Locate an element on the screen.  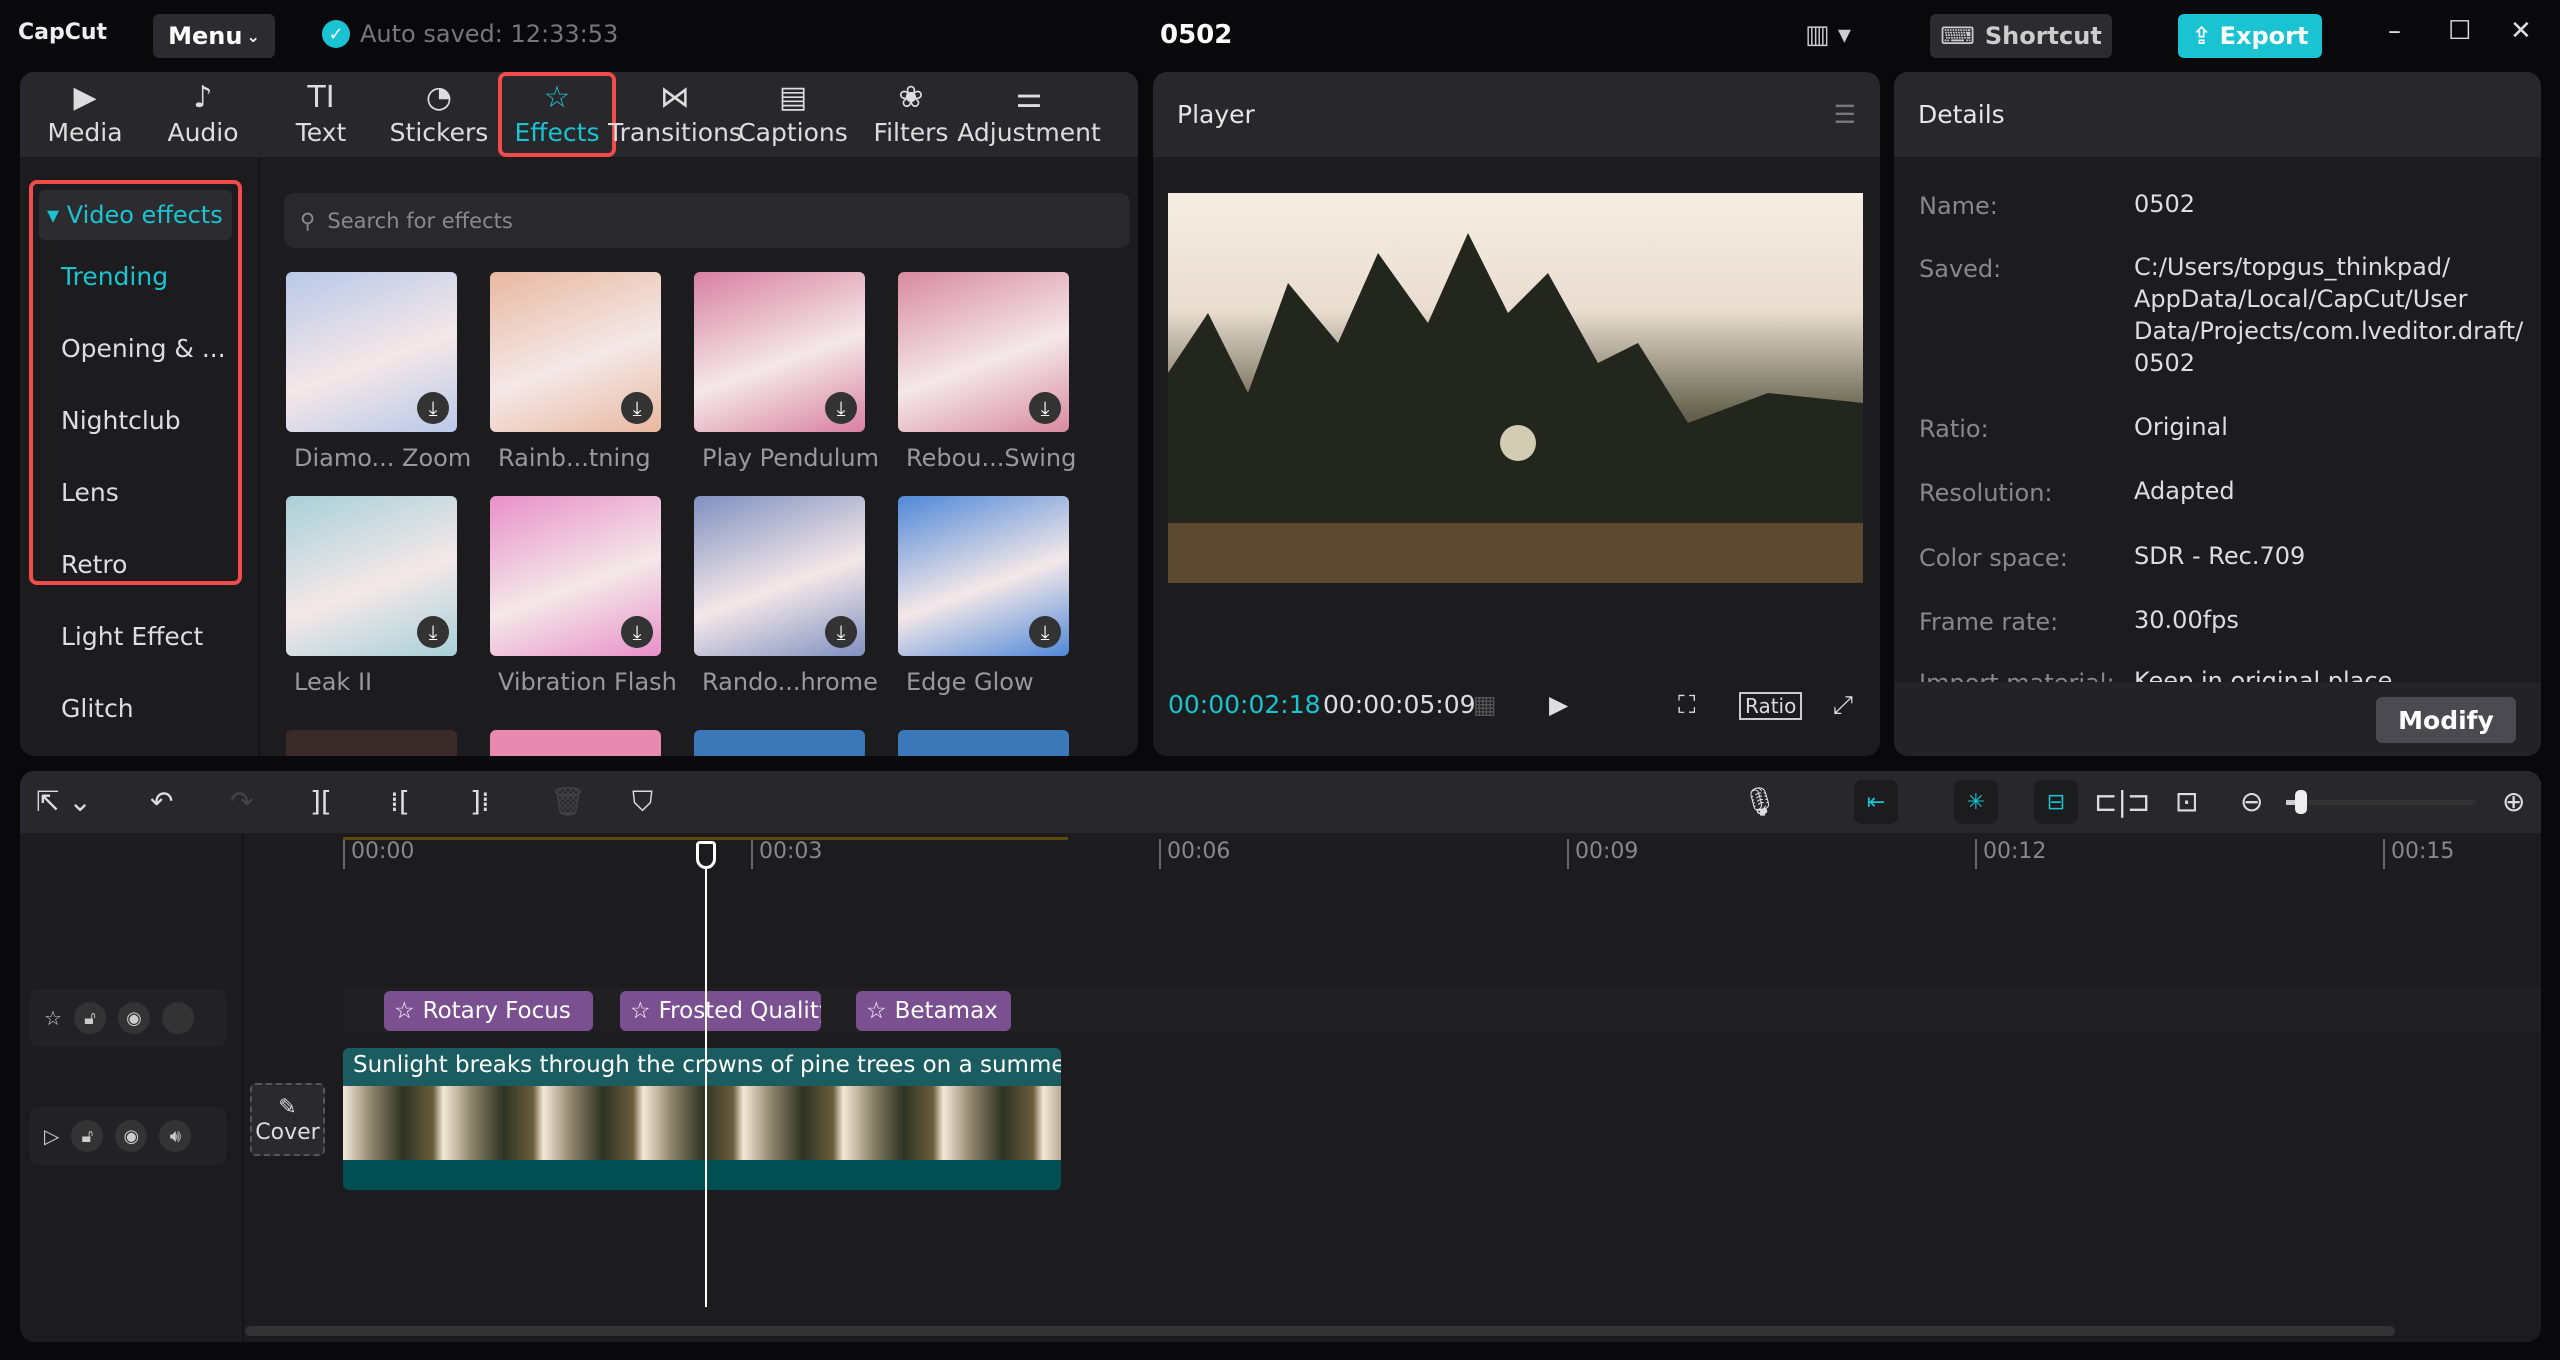
category-item: Trending is located at coordinates (135, 276).